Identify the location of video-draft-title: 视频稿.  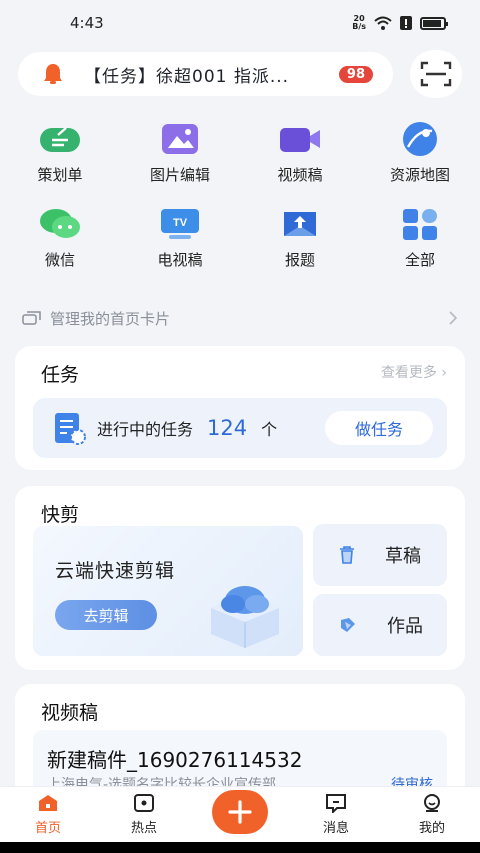
(70, 713).